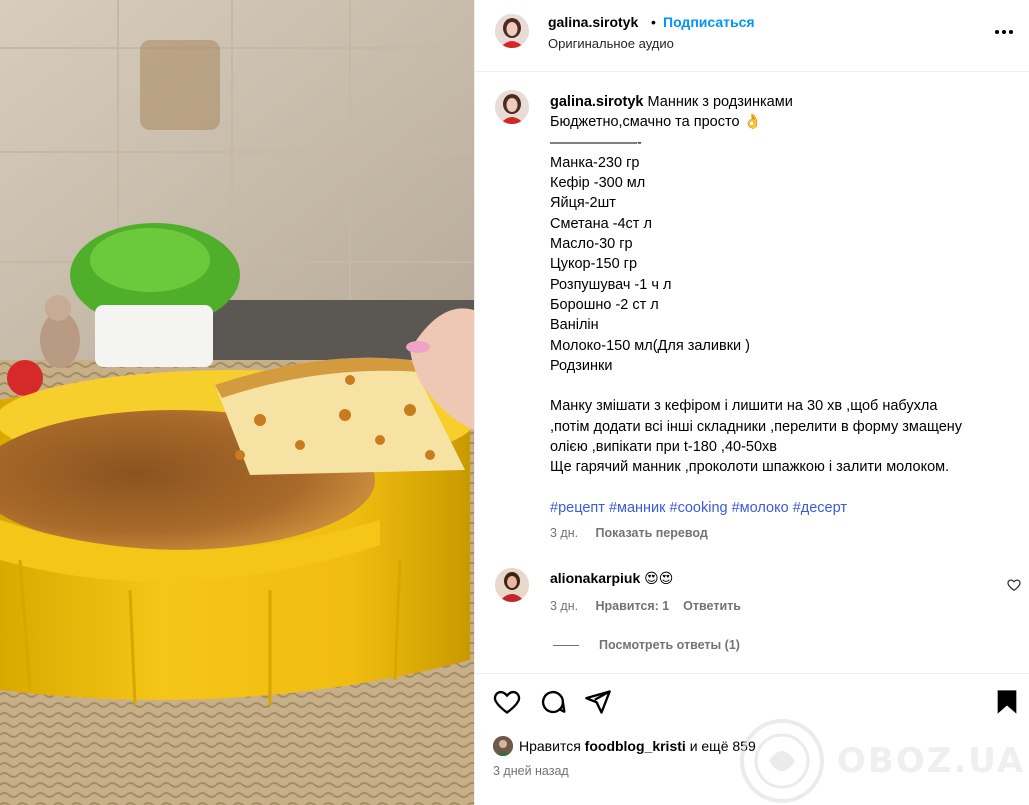 The width and height of the screenshot is (1029, 805). I want to click on comment-likes-count: Нравится: 1, so click(632, 606).